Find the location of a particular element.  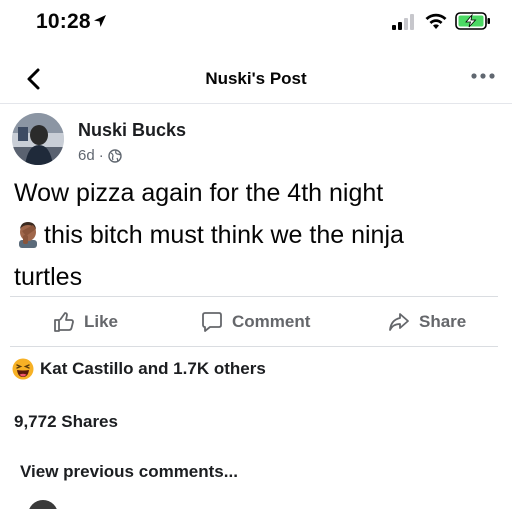

reactions-label: Kat Castillo and 1.7K others is located at coordinates (153, 368).